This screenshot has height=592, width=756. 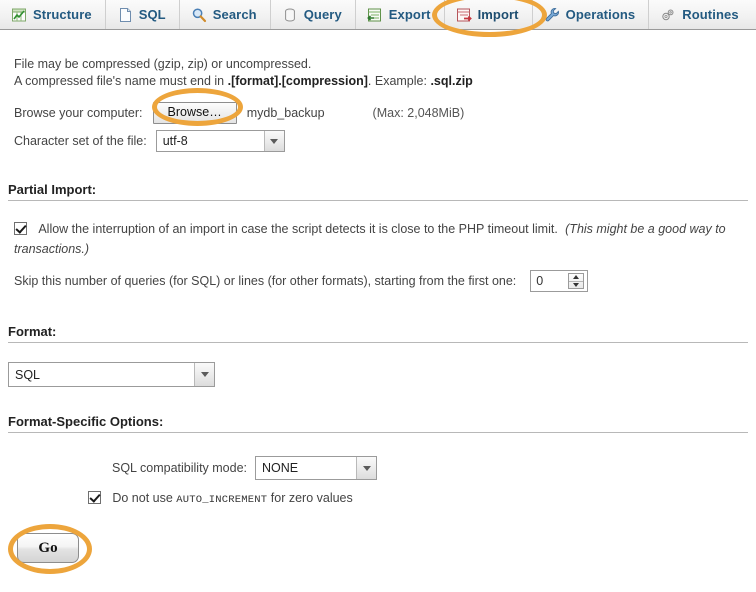 I want to click on format-heading: Format:, so click(x=32, y=331).